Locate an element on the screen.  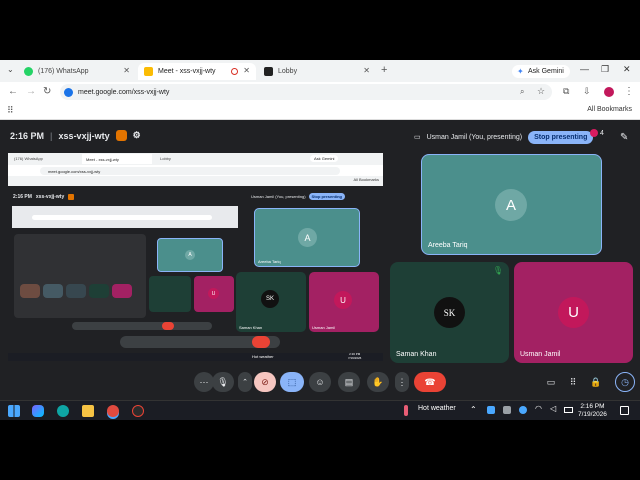
tab-search-icon: ⌄ is located at coordinates (10, 69).